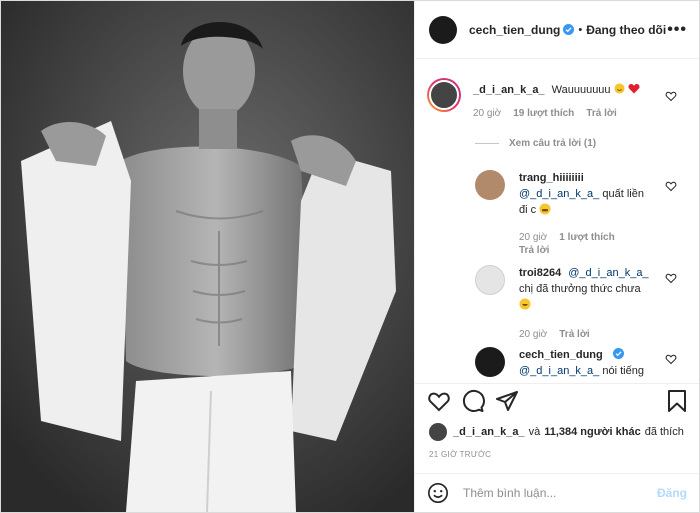 The image size is (700, 513). What do you see at coordinates (623, 194) in the screenshot?
I see `reply-text: quất liền` at bounding box center [623, 194].